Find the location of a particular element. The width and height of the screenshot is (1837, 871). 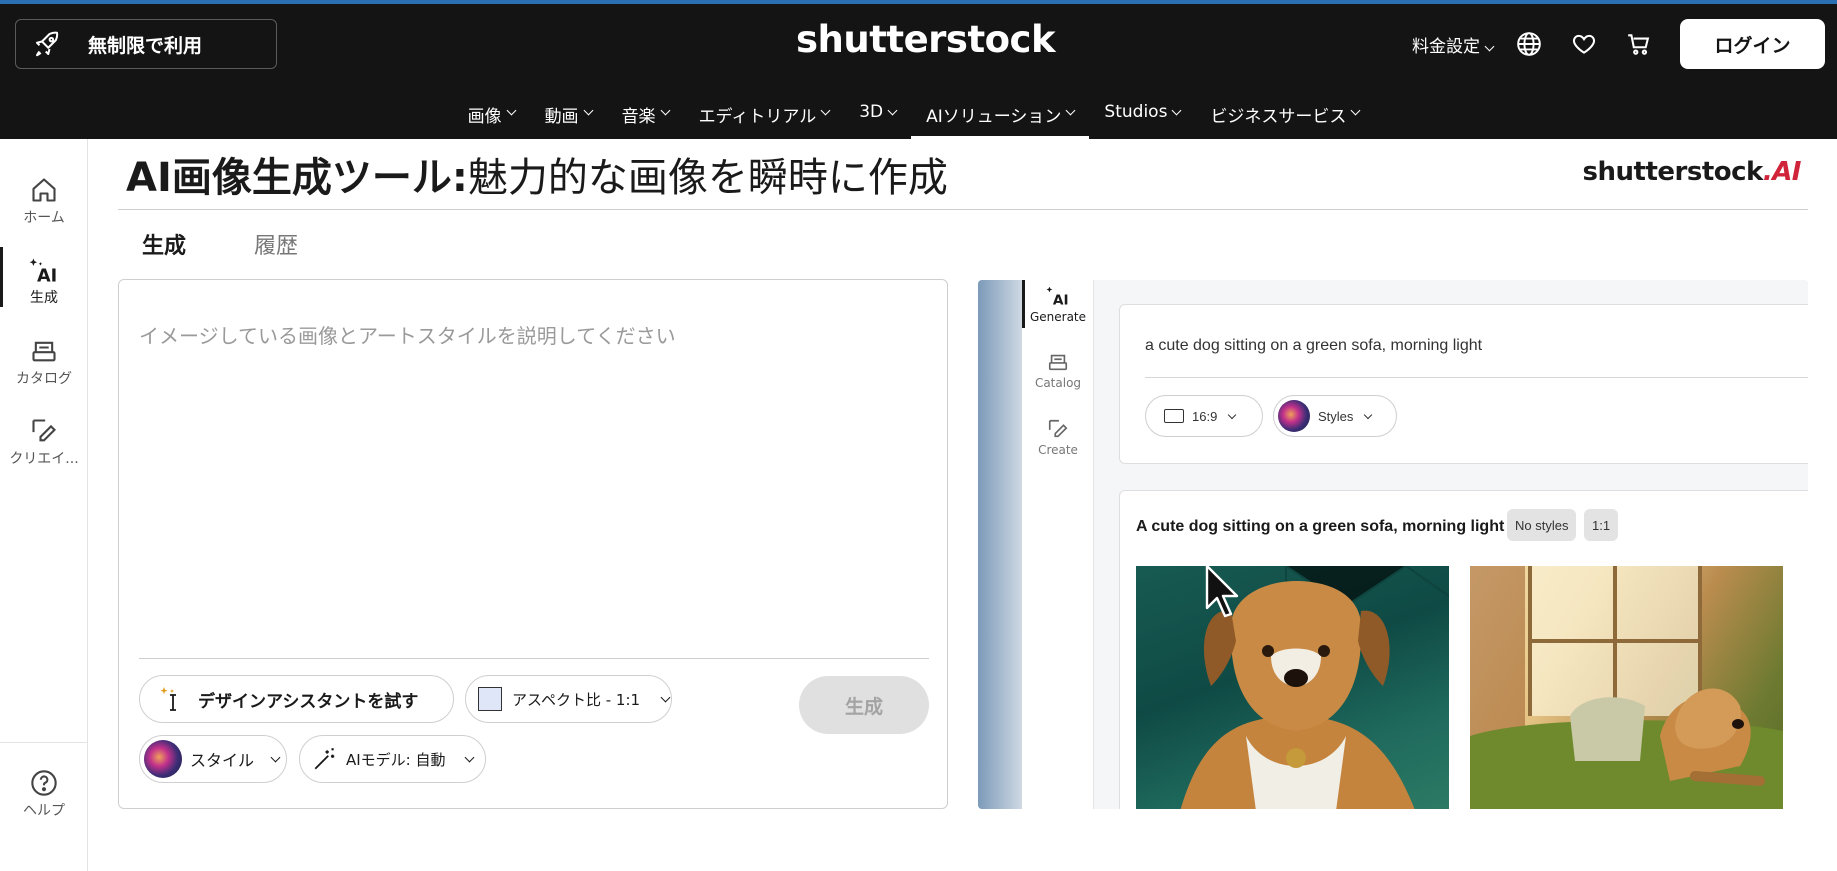

tab-generate: 生成 is located at coordinates (164, 244).